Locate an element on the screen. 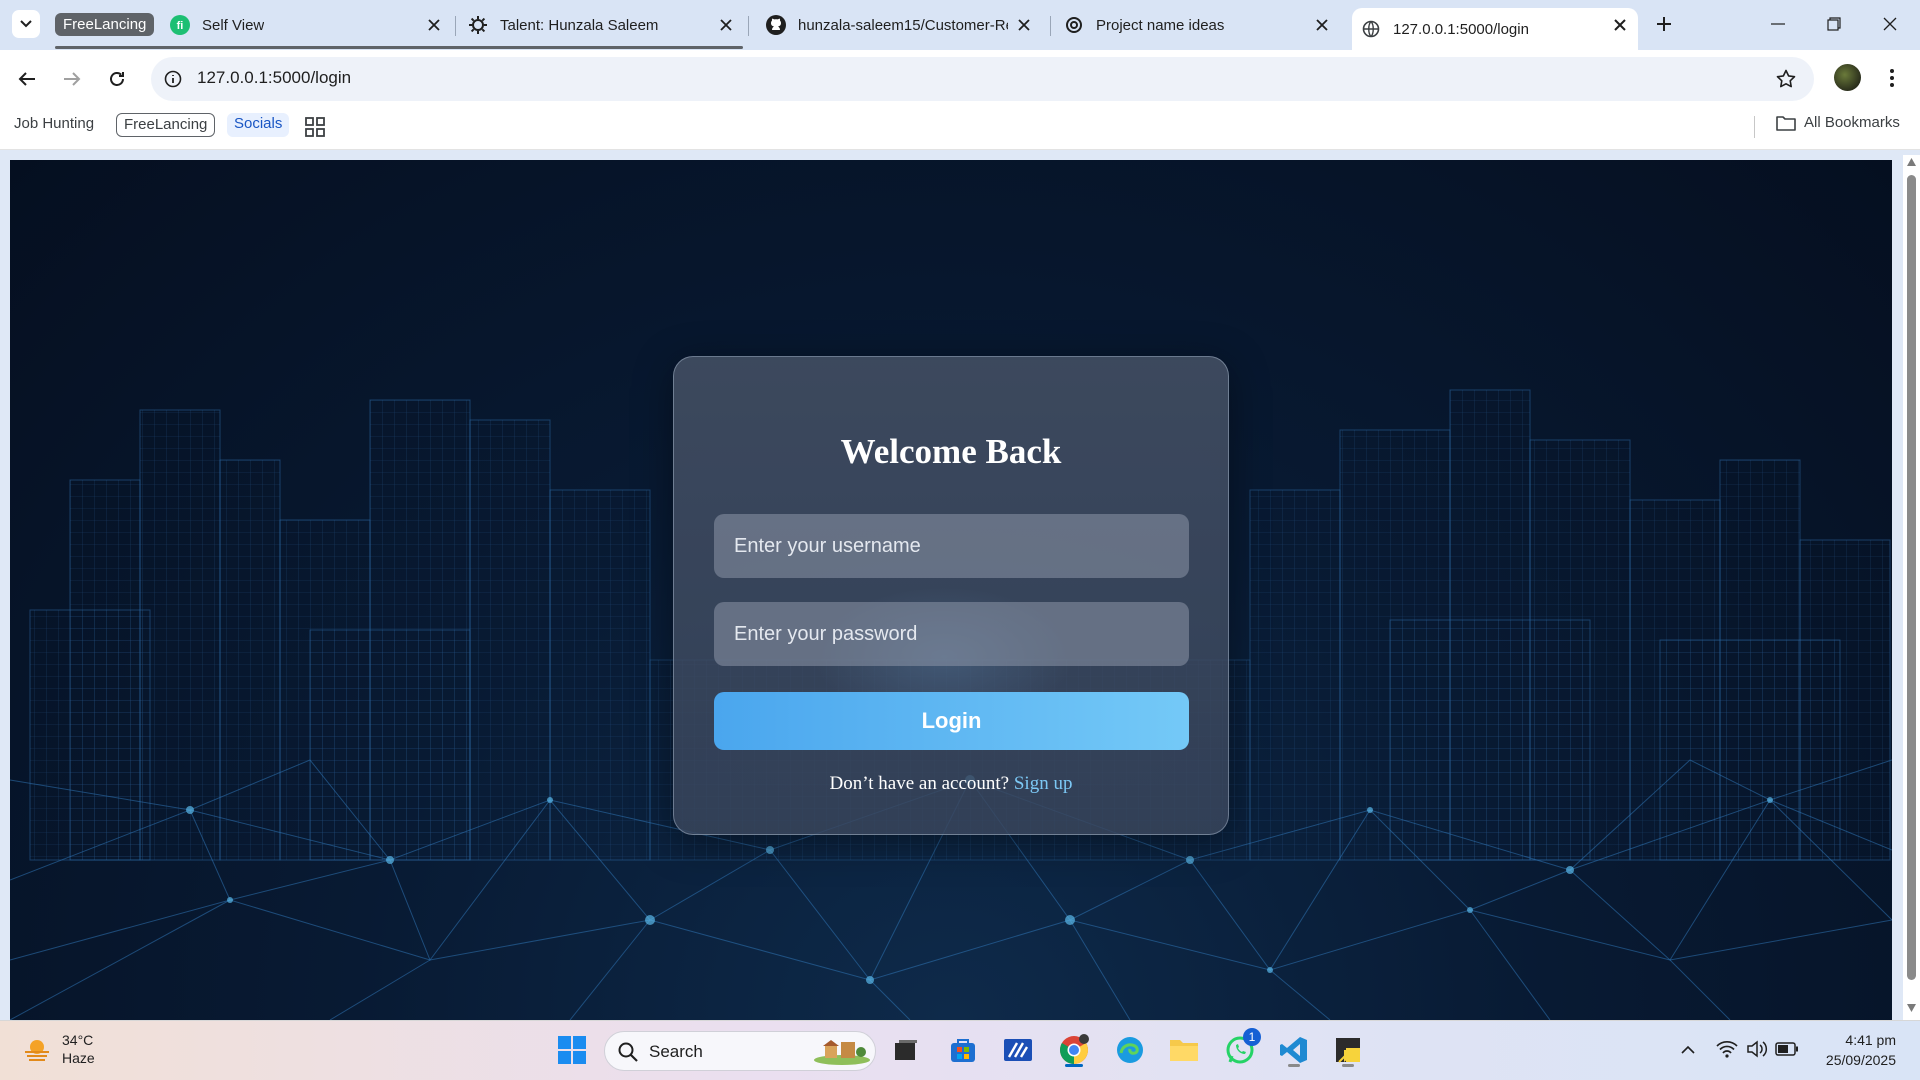  chrome-app is located at coordinates (1074, 1050).